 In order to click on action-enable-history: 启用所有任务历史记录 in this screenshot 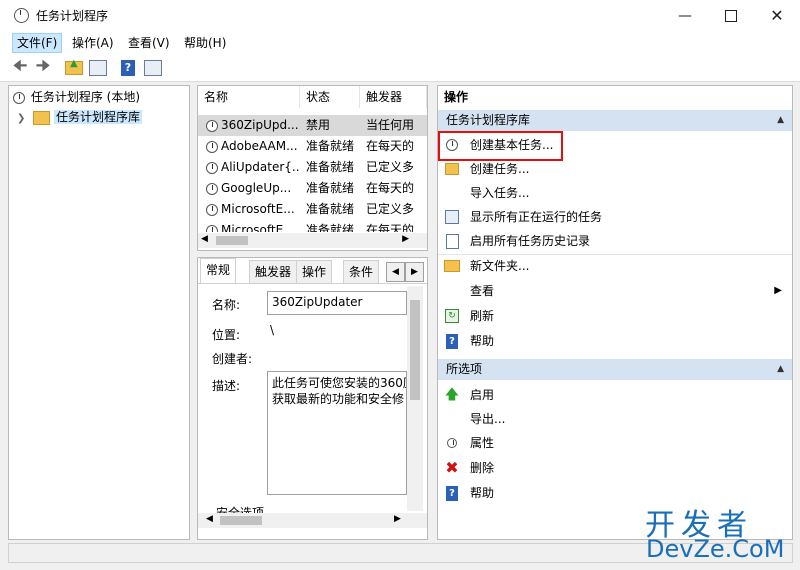, I will do `click(615, 241)`.